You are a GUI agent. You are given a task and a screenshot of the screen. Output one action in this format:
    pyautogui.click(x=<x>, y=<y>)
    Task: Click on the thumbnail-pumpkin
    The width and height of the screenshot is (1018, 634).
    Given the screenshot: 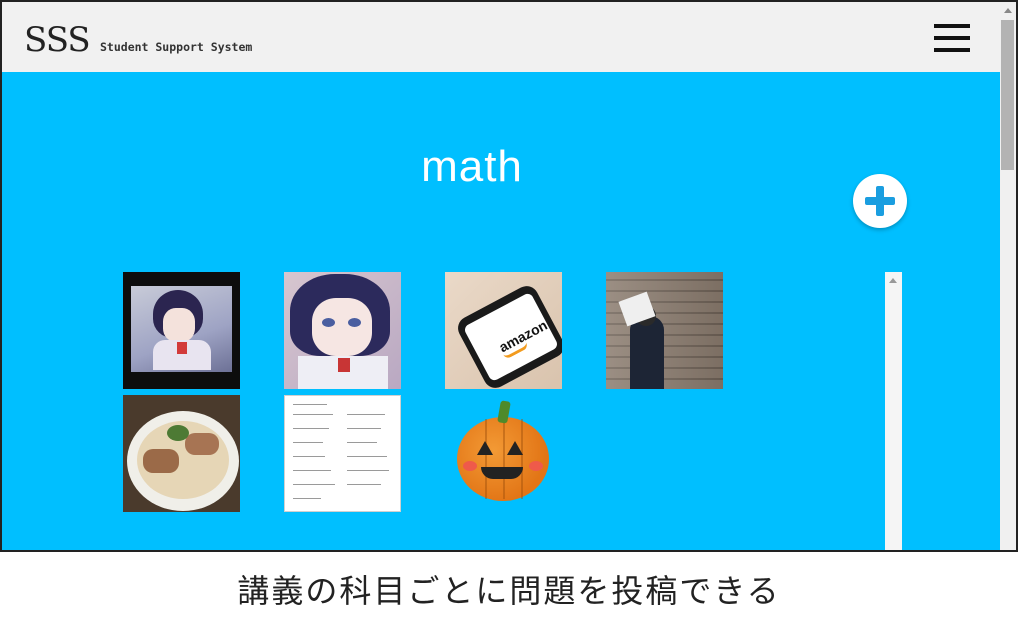 What is the action you would take?
    pyautogui.click(x=503, y=453)
    